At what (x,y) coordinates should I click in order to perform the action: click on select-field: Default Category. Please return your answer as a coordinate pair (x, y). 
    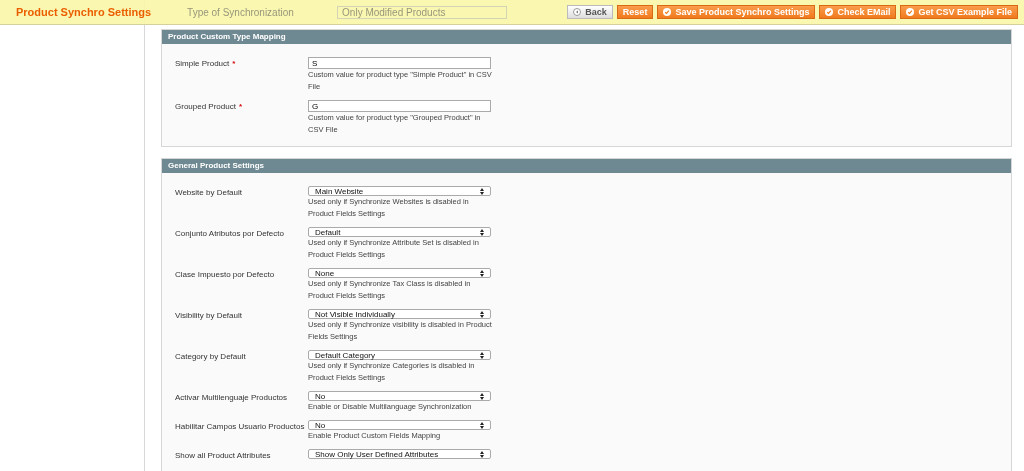
    Looking at the image, I should click on (399, 355).